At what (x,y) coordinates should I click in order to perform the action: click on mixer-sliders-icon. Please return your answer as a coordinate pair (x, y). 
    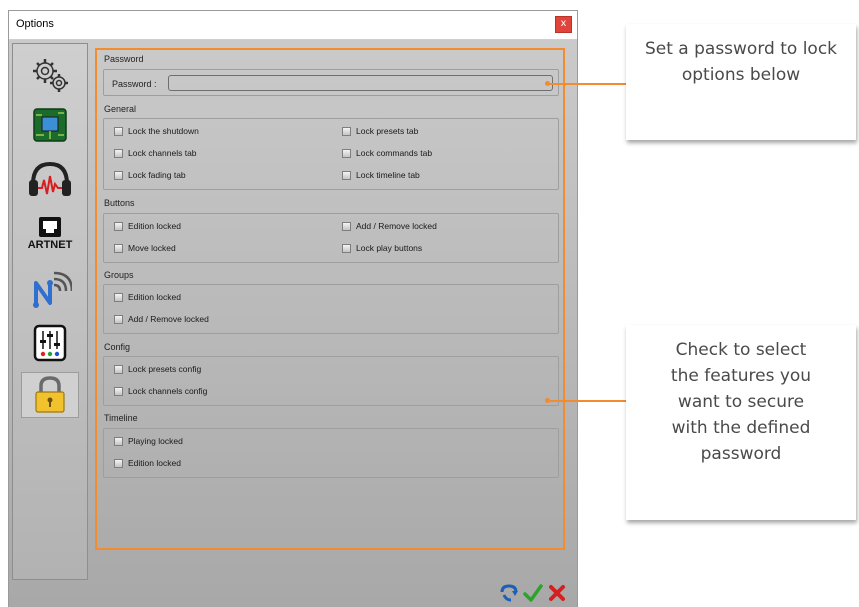
    Looking at the image, I should click on (50, 343).